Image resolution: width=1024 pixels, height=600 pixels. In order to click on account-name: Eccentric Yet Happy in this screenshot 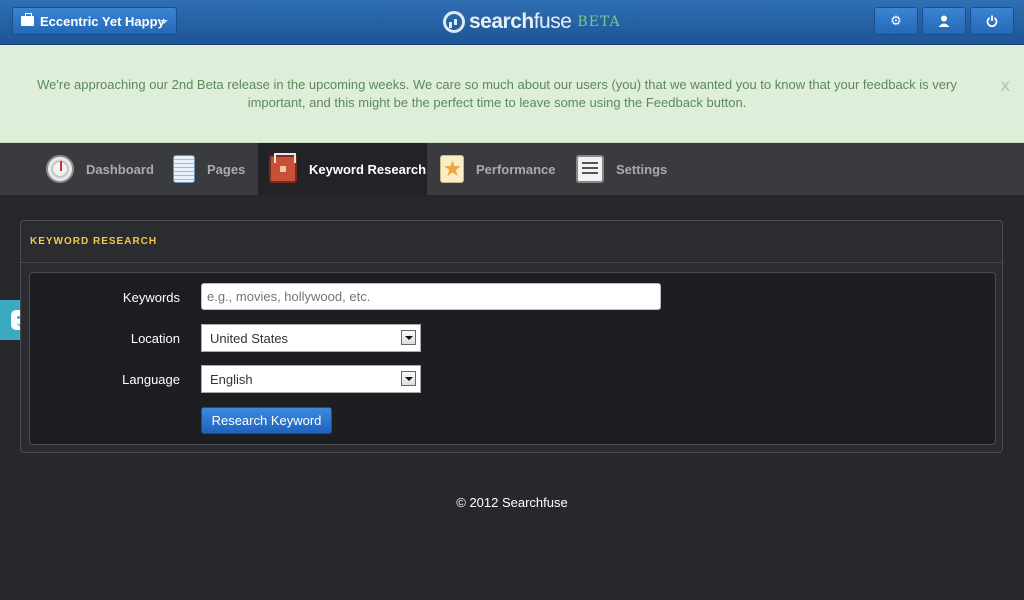, I will do `click(102, 21)`.